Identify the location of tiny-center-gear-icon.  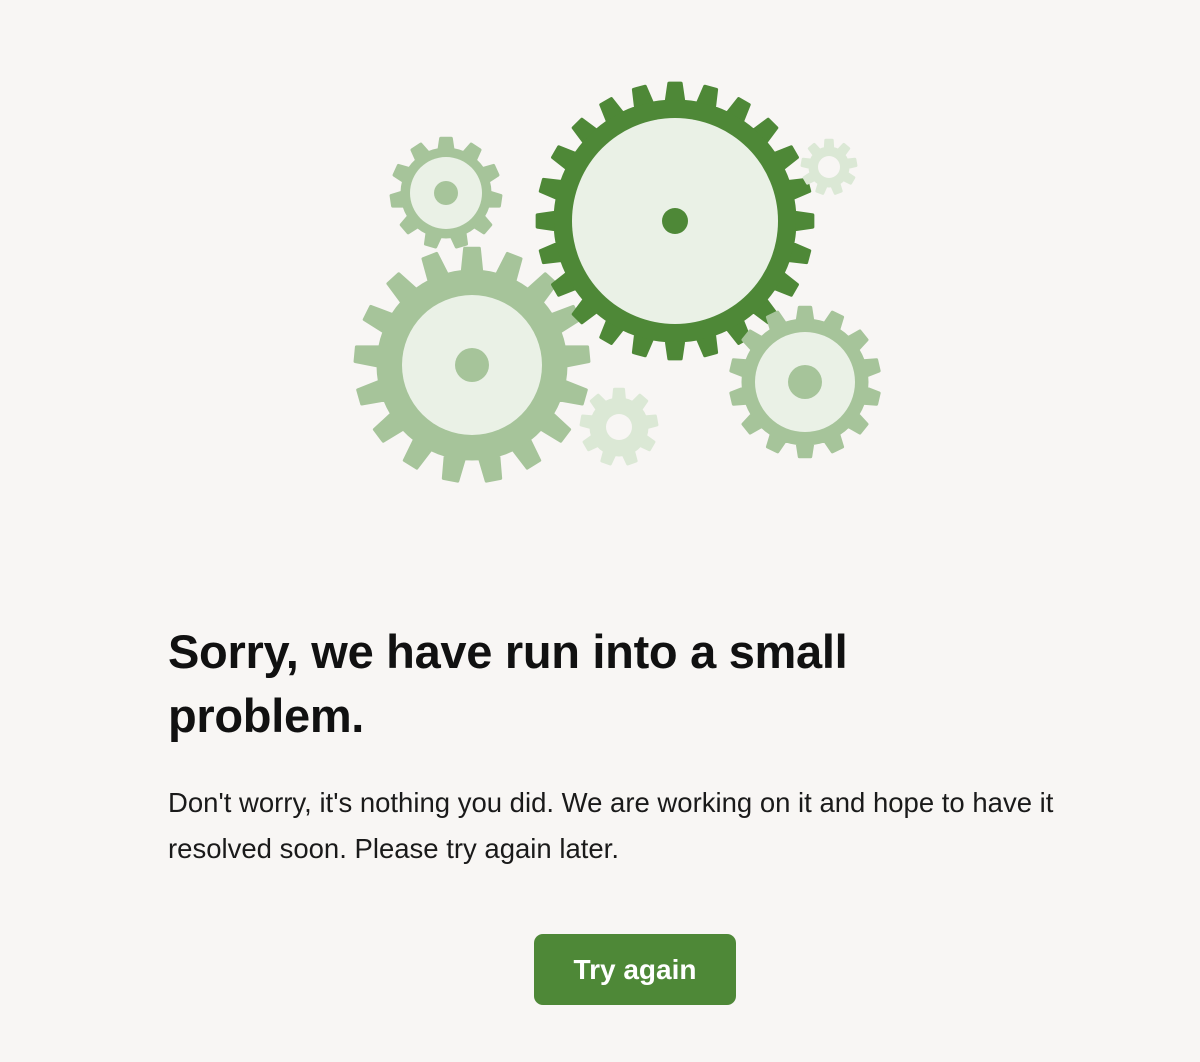
(619, 426).